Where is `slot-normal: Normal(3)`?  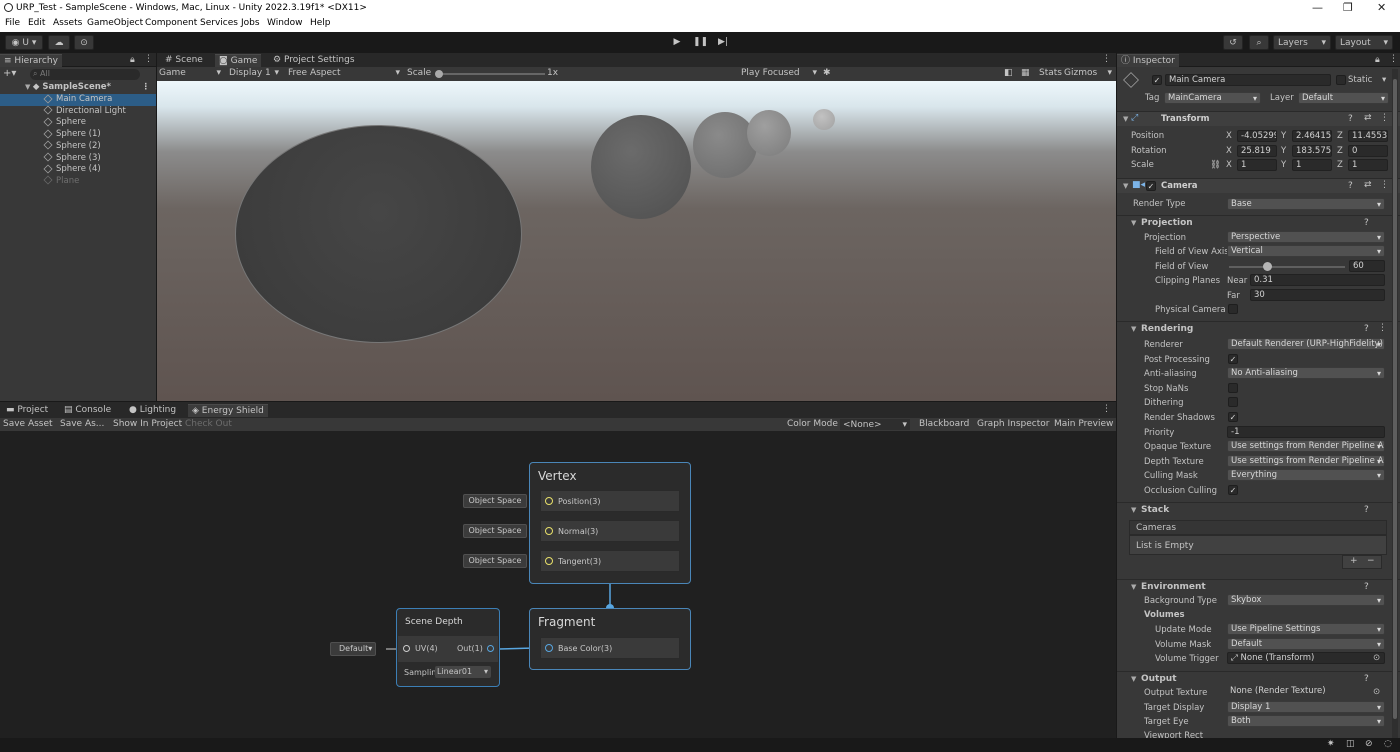
slot-normal: Normal(3) is located at coordinates (610, 531).